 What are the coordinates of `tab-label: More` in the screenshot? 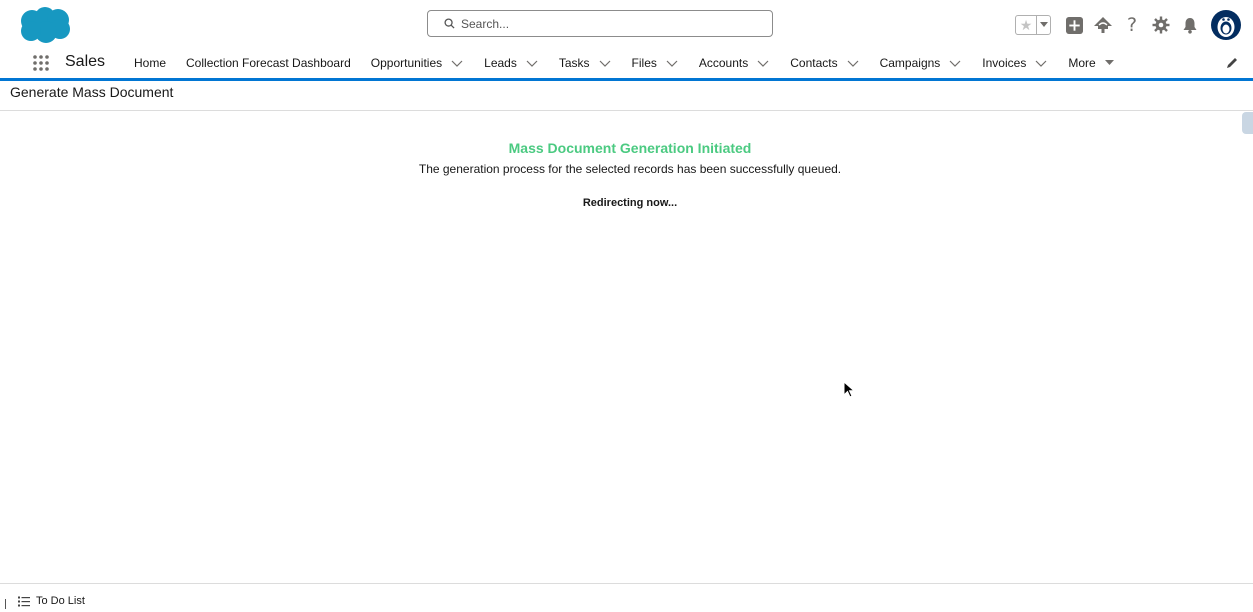 It's located at (1082, 63).